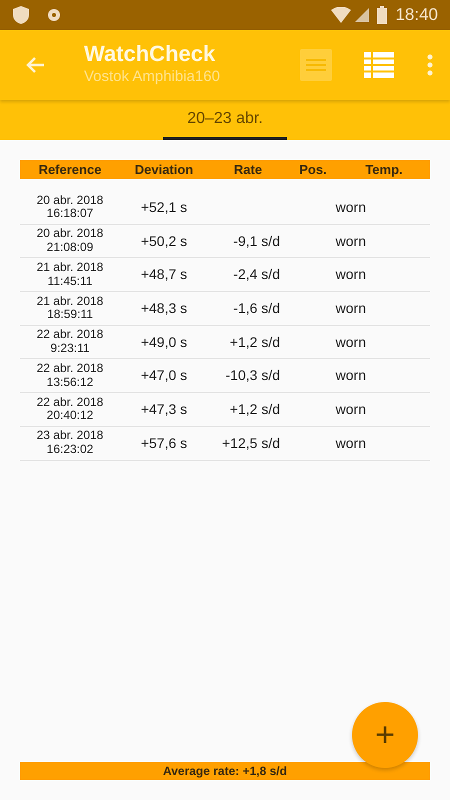 The image size is (450, 800). What do you see at coordinates (164, 207) in the screenshot?
I see `deviation-cell-text: +52,1 s` at bounding box center [164, 207].